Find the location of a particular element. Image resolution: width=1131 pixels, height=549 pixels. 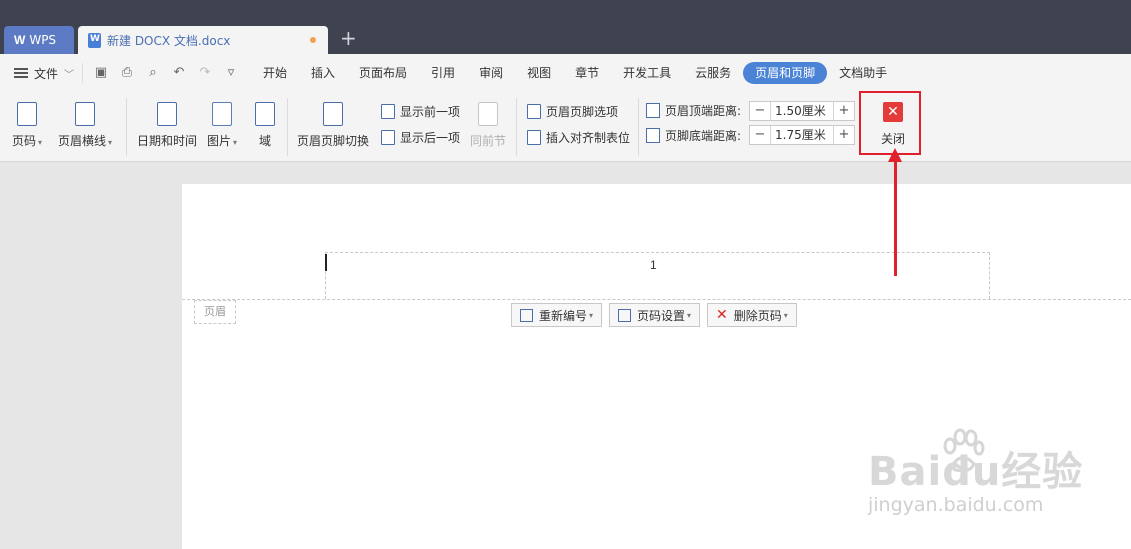

insert-align-tab-button: 插入对齐制表位 is located at coordinates (578, 137).